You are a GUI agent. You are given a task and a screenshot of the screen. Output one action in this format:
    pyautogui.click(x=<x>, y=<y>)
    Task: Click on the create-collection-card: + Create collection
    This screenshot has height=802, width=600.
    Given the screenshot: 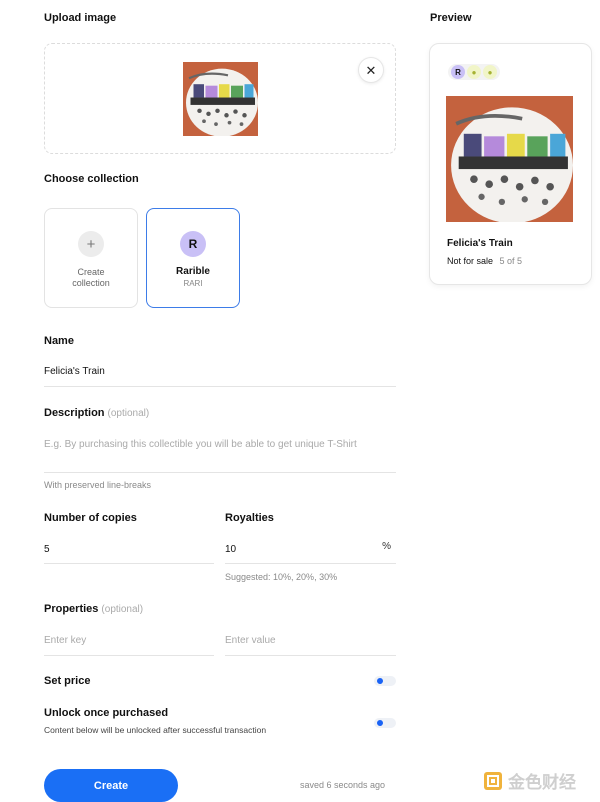 What is the action you would take?
    pyautogui.click(x=91, y=258)
    